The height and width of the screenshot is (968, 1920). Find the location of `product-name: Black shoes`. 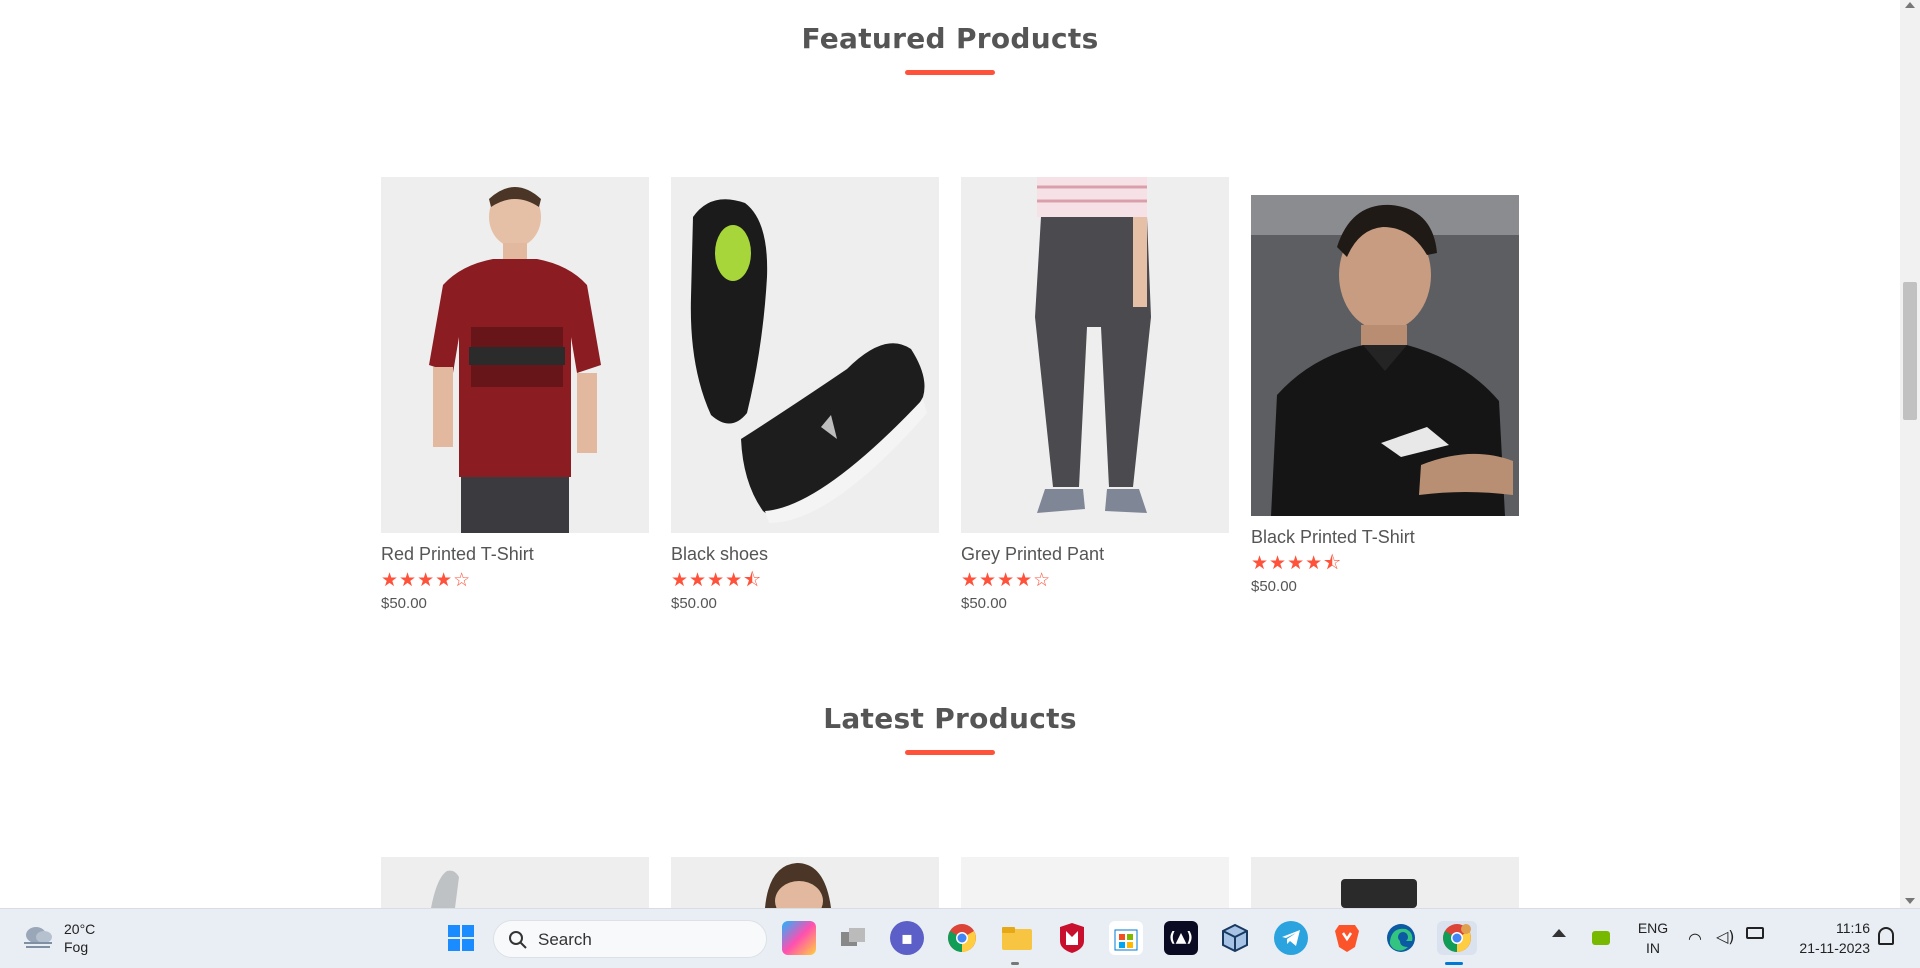

product-name: Black shoes is located at coordinates (805, 554).